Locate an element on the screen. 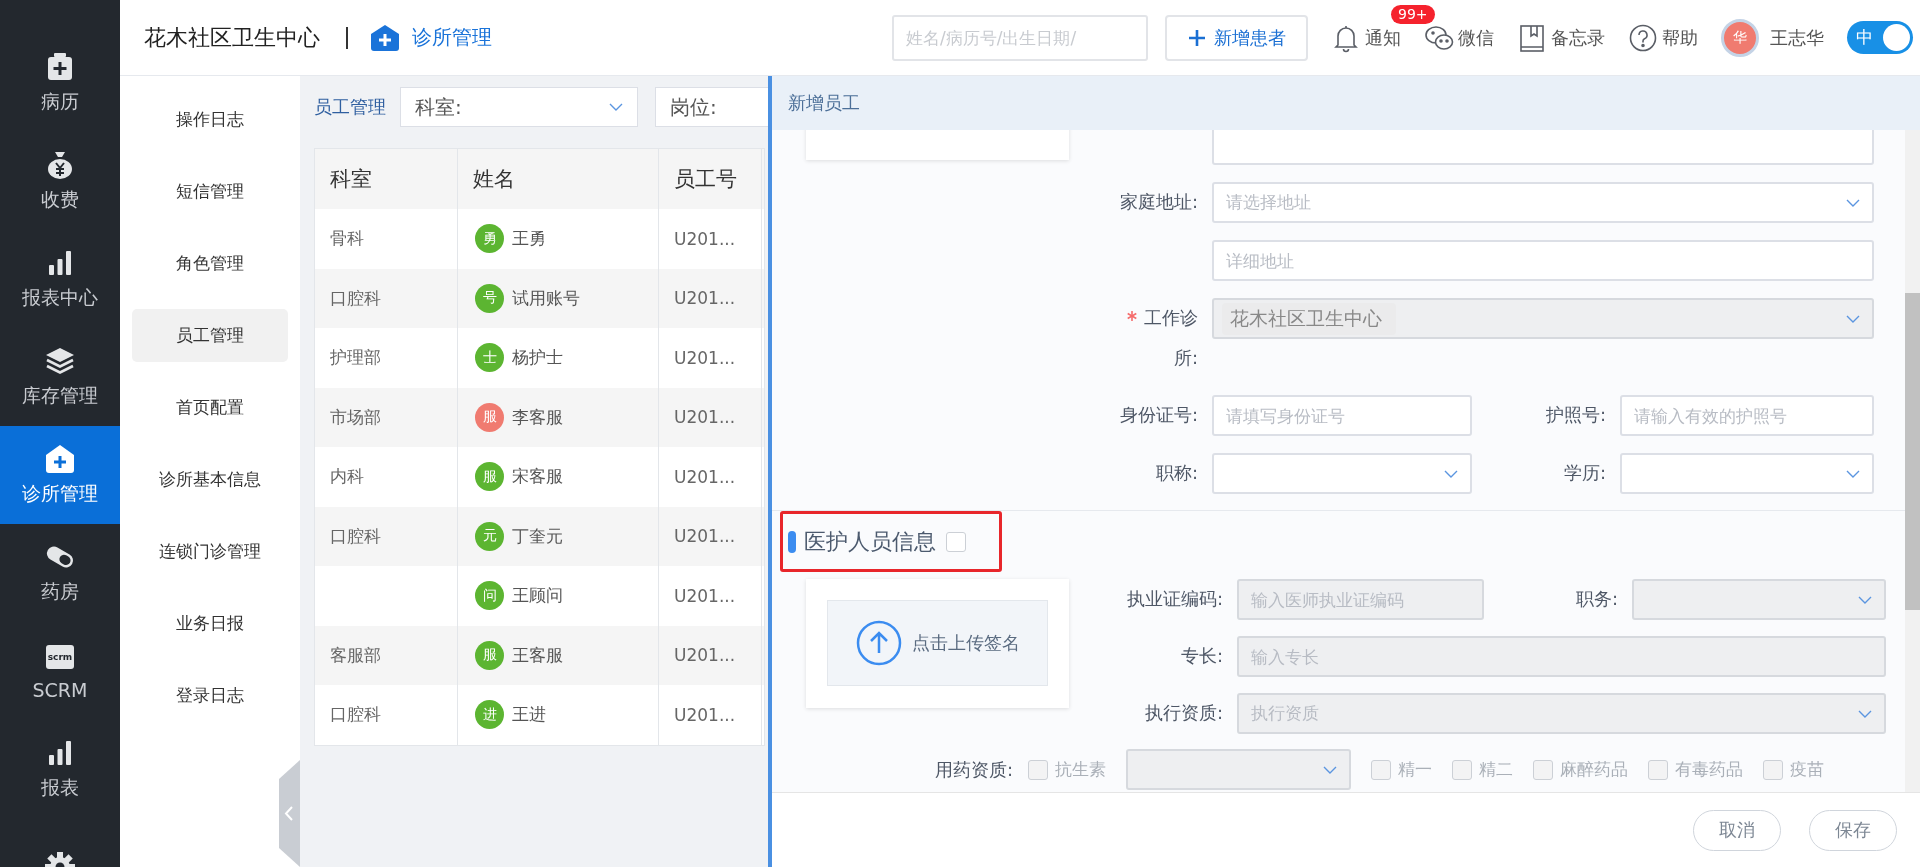  menu-item: 连锁门诊管理 is located at coordinates (210, 551).